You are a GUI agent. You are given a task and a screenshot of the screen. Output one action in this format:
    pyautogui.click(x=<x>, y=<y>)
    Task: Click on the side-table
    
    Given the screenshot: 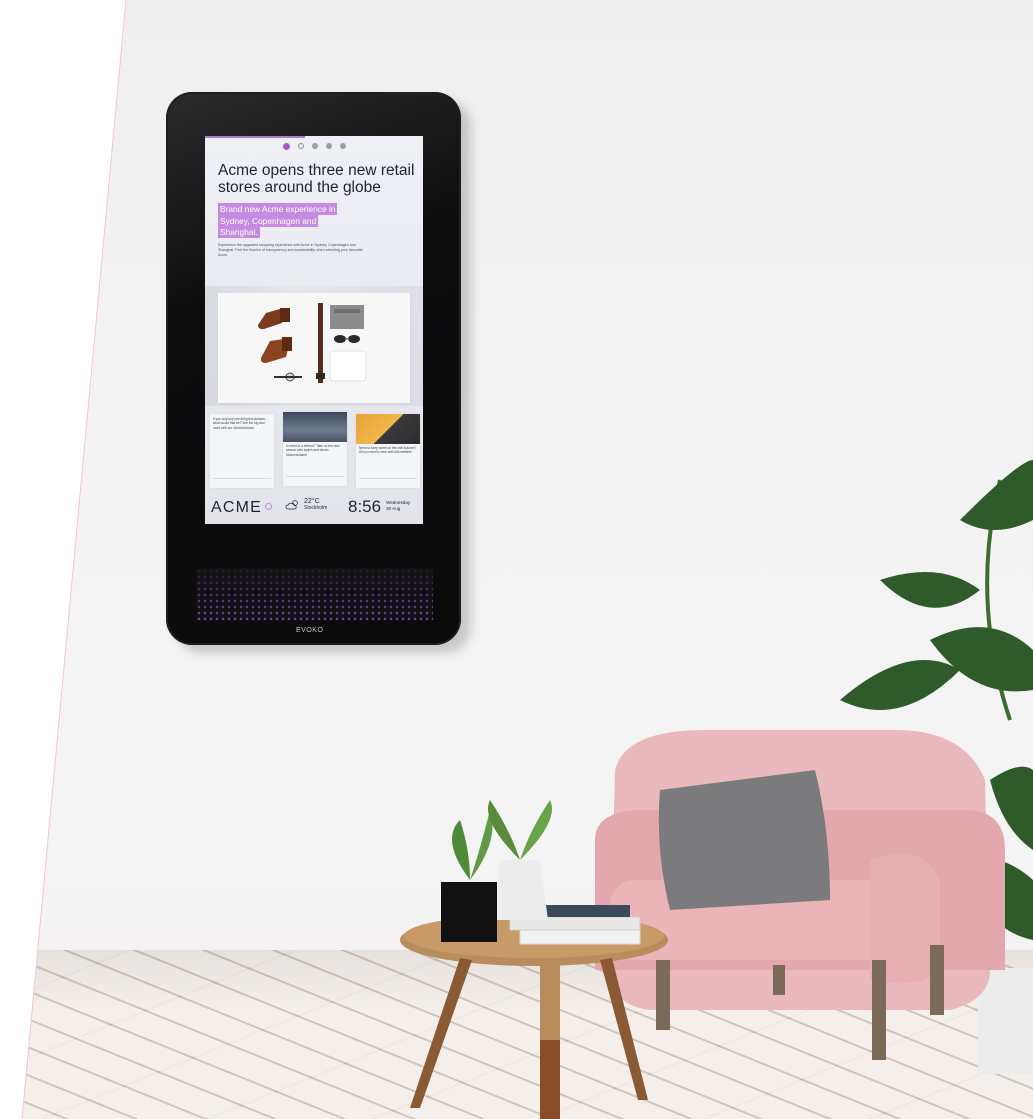 What is the action you would take?
    pyautogui.click(x=534, y=1016)
    